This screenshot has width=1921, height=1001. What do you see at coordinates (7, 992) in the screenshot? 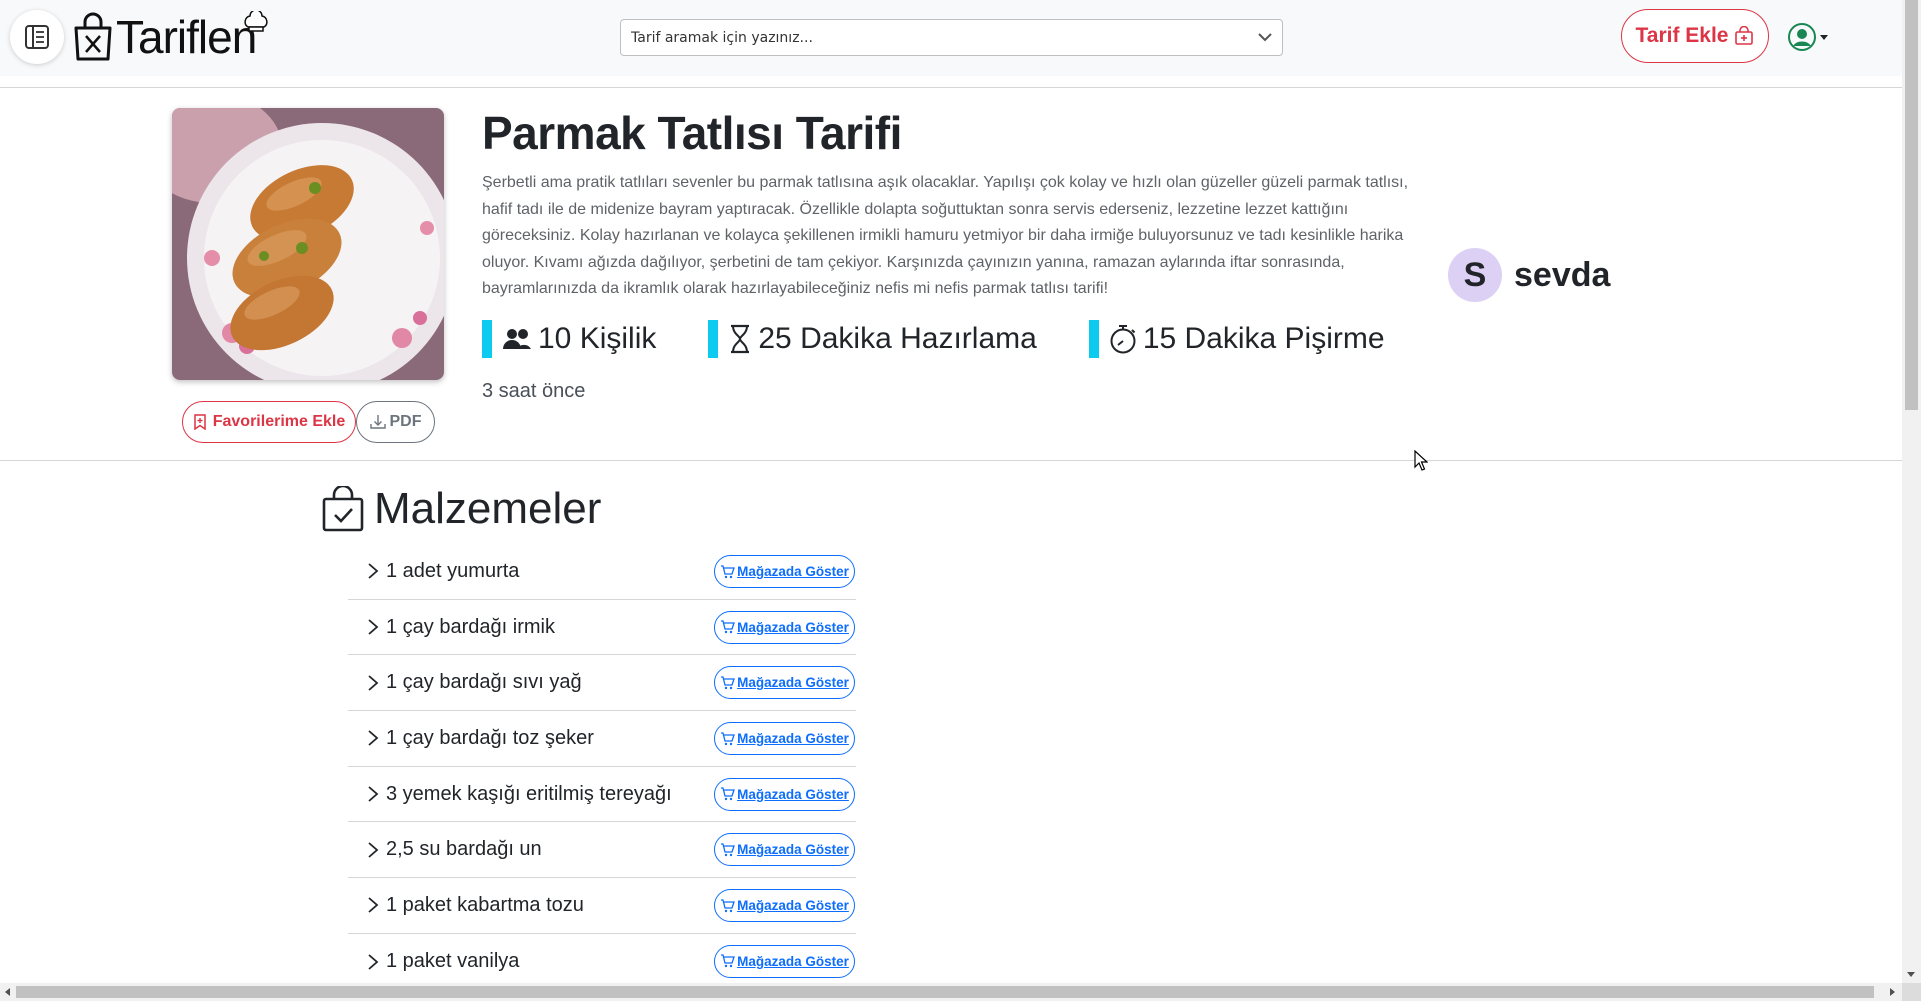
I see `scroll-left-arrow-icon` at bounding box center [7, 992].